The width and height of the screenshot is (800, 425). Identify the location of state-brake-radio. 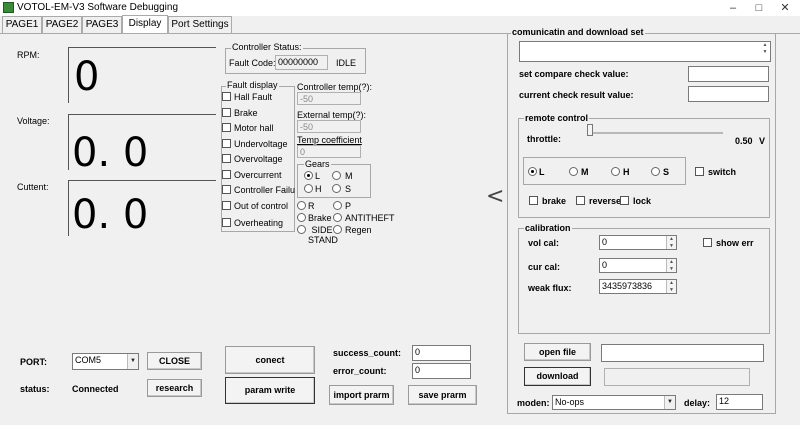
(301, 217).